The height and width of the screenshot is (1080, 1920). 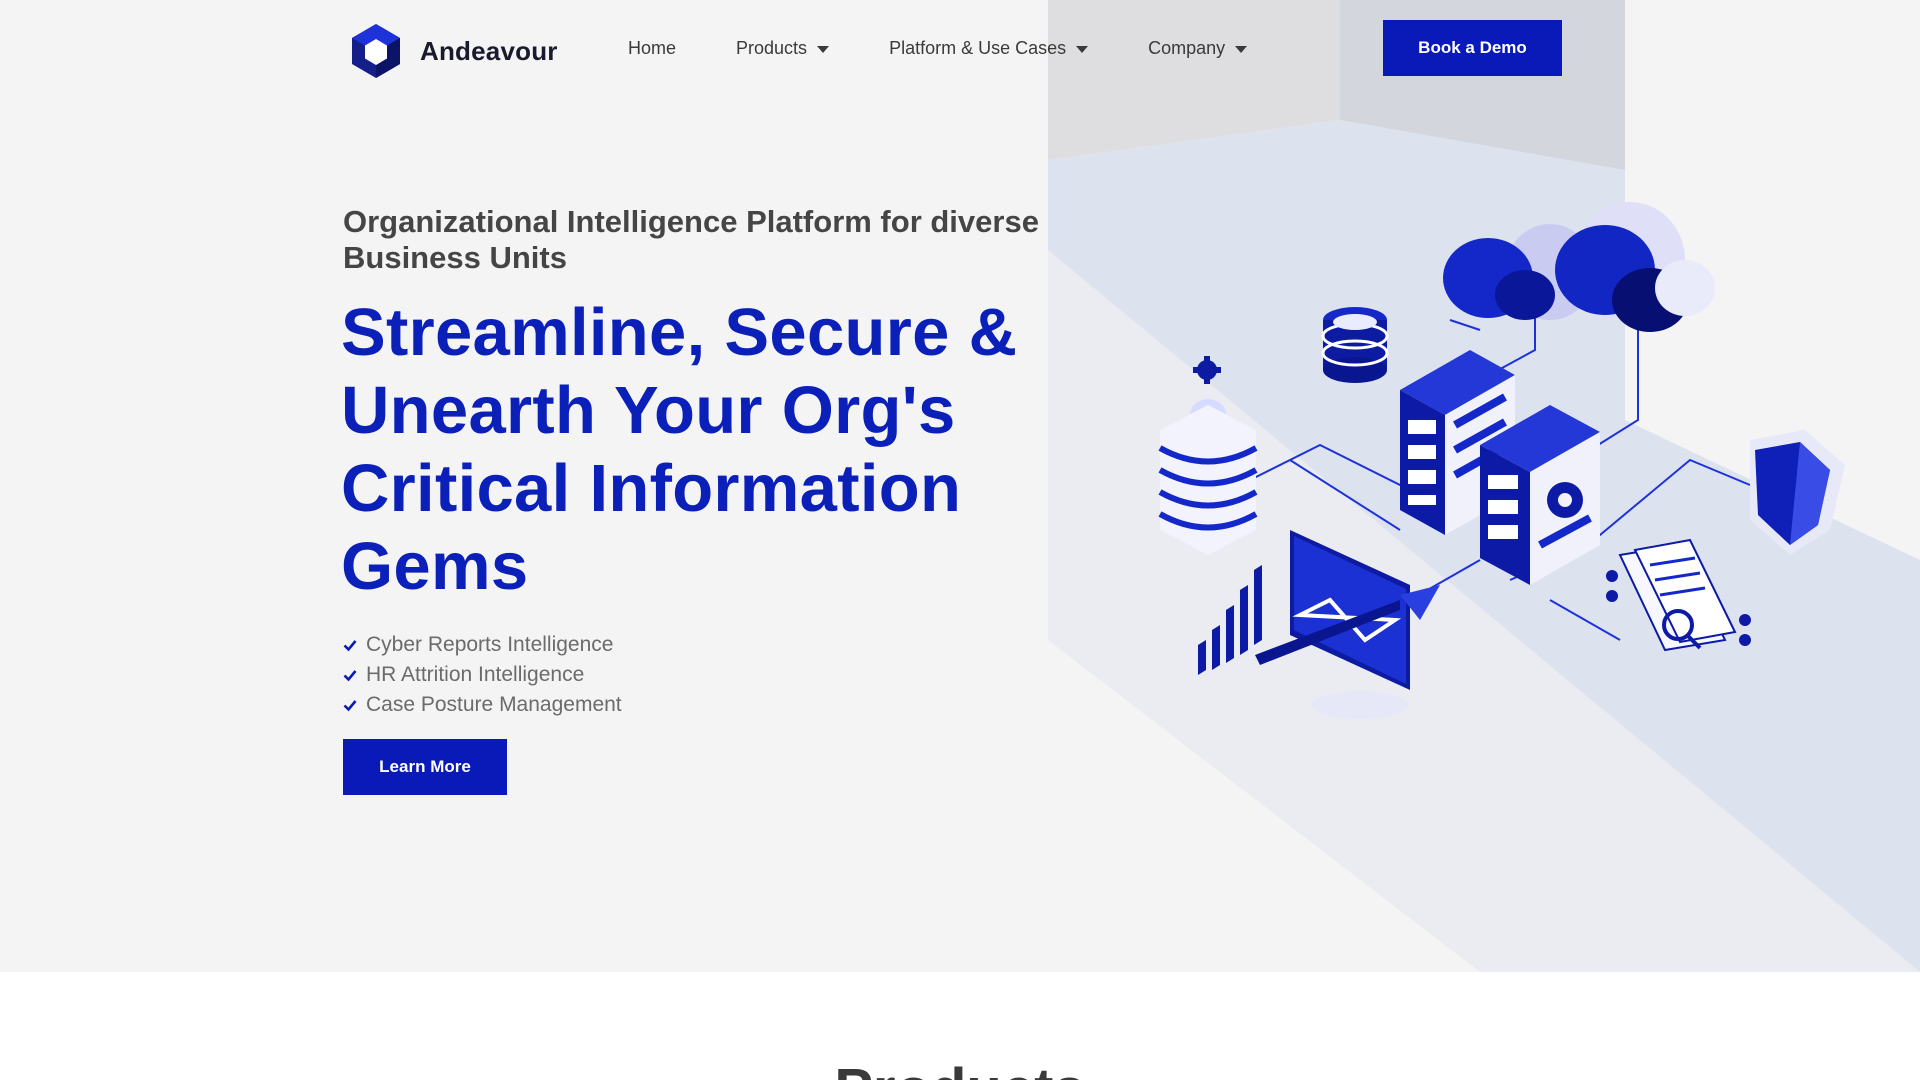 What do you see at coordinates (494, 704) in the screenshot?
I see `feature-label: Case Posture Management` at bounding box center [494, 704].